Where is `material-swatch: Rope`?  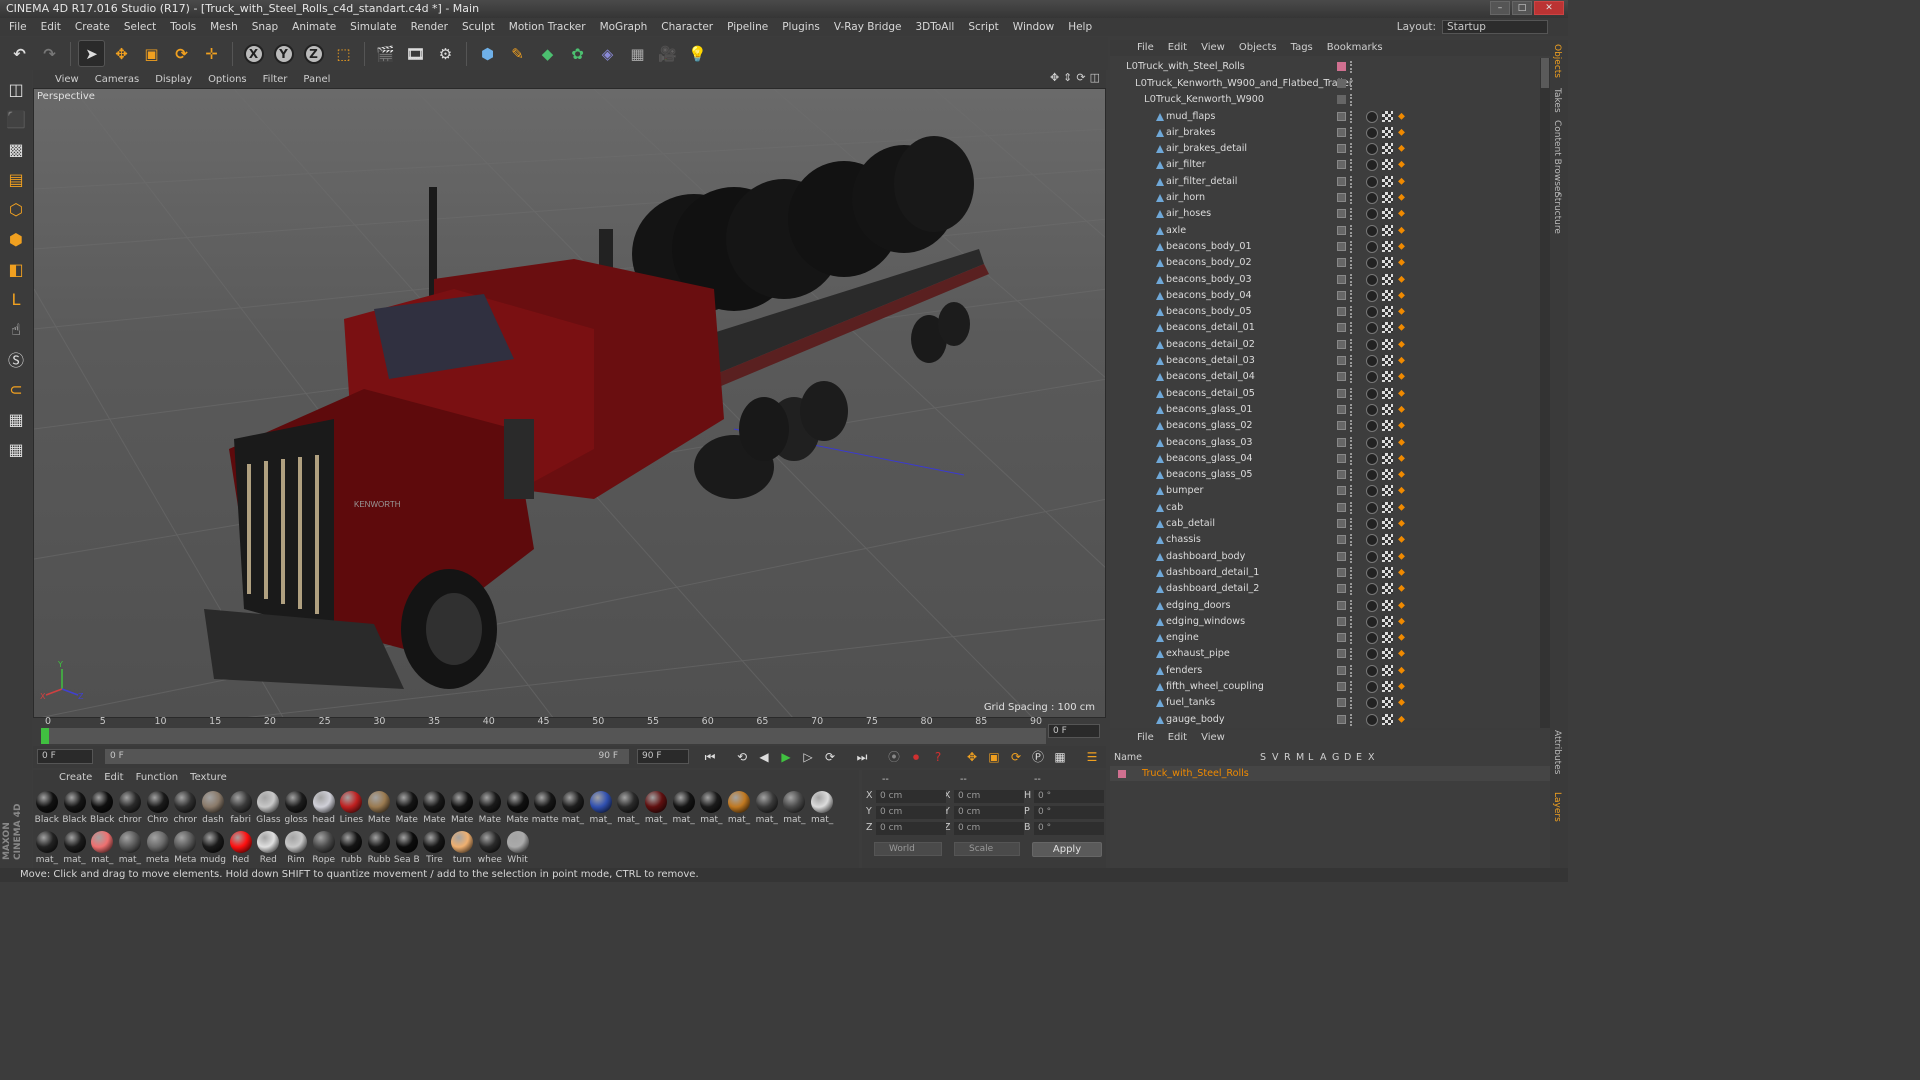 material-swatch: Rope is located at coordinates (324, 847).